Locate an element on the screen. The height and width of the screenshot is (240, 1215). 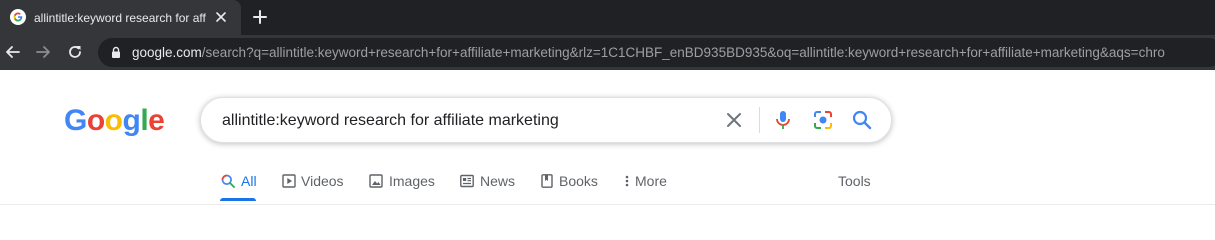
close-tab-icon is located at coordinates (221, 17).